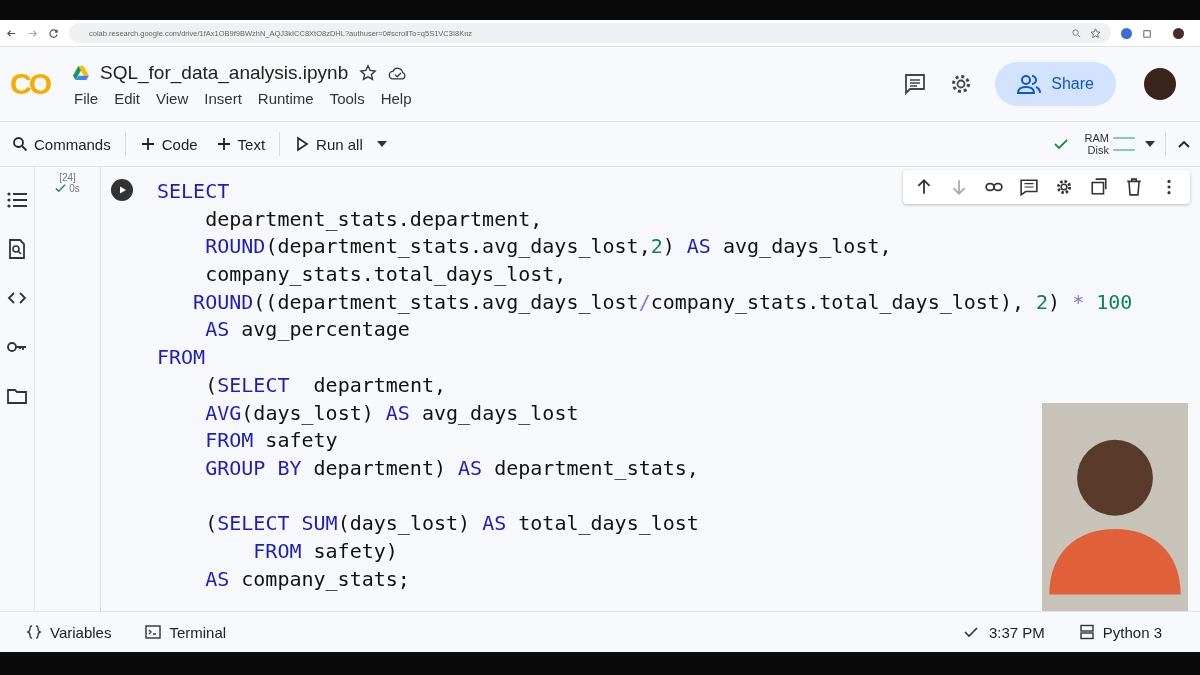  What do you see at coordinates (548, 247) in the screenshot?
I see `code-line: ROUND(department_stats.avg_days_lost,2) AS avg_days_lost,` at bounding box center [548, 247].